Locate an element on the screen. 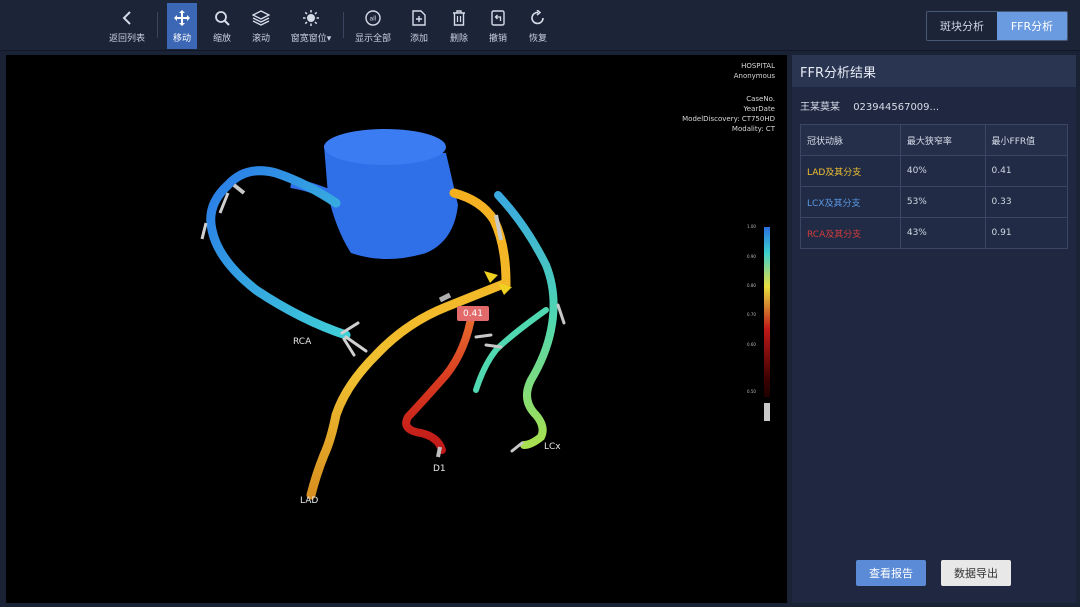  artery-cell: LAD及其分支 is located at coordinates (850, 171).